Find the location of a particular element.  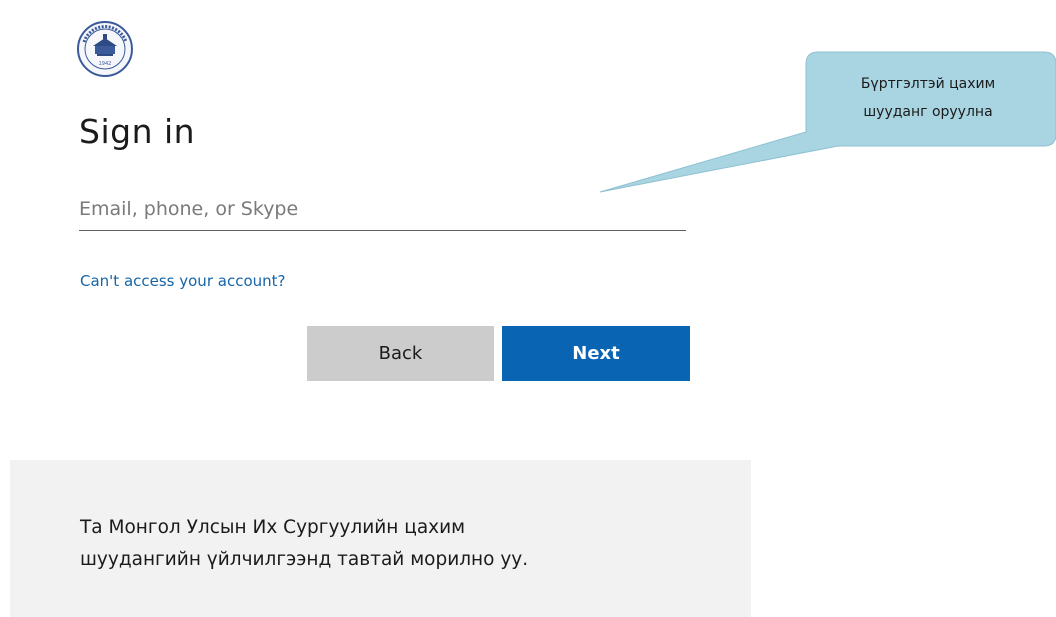

svg-text: 1942 is located at coordinates (105, 64).